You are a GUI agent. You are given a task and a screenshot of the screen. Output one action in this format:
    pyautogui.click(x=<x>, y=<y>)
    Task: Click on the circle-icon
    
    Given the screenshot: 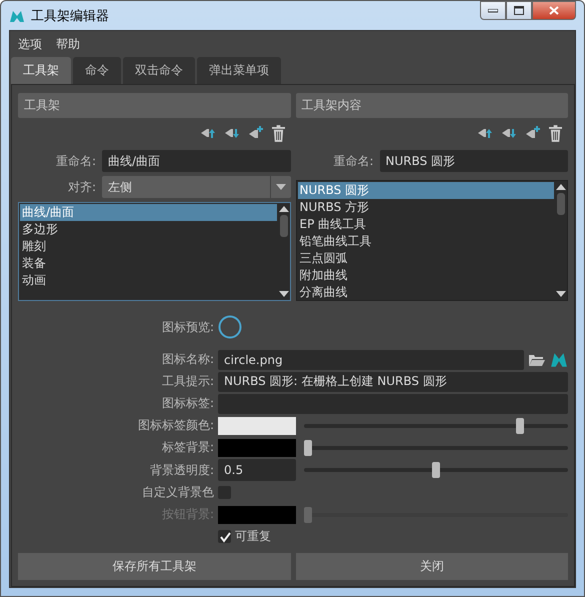 What is the action you would take?
    pyautogui.click(x=230, y=327)
    